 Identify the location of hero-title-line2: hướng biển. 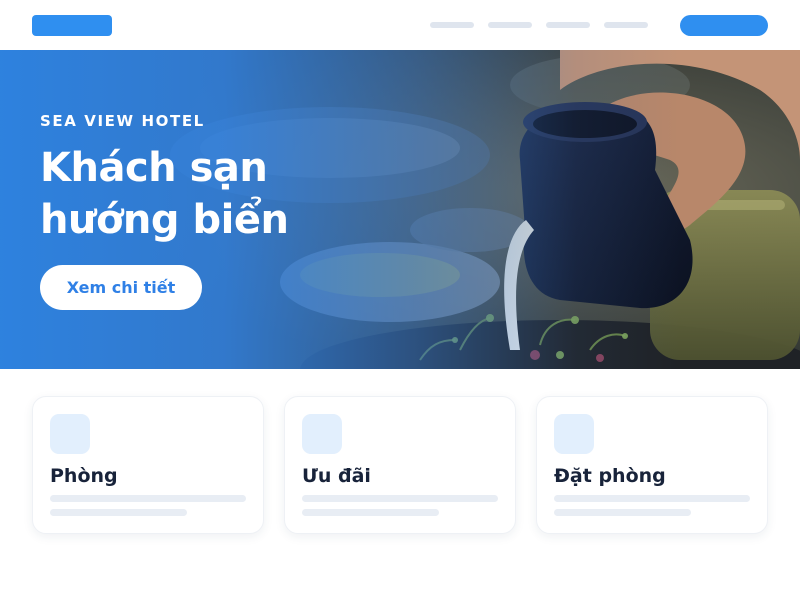
(164, 220).